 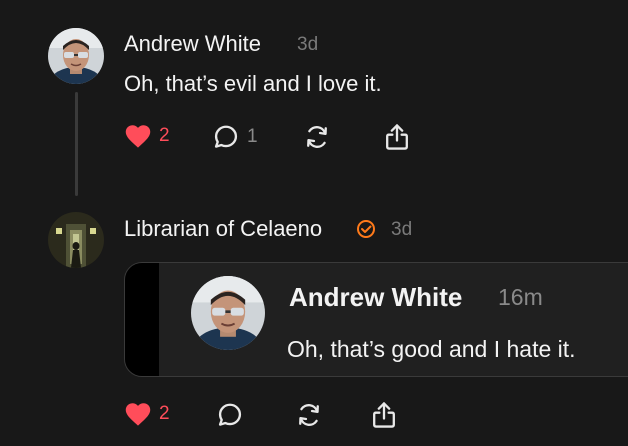 I want to click on post-text: Oh, that’s evil and I love it., so click(x=253, y=83).